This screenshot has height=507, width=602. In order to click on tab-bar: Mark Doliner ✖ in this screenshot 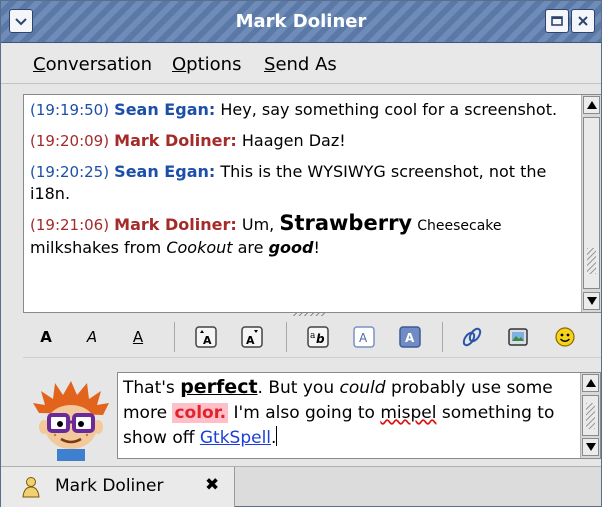, I will do `click(301, 486)`.